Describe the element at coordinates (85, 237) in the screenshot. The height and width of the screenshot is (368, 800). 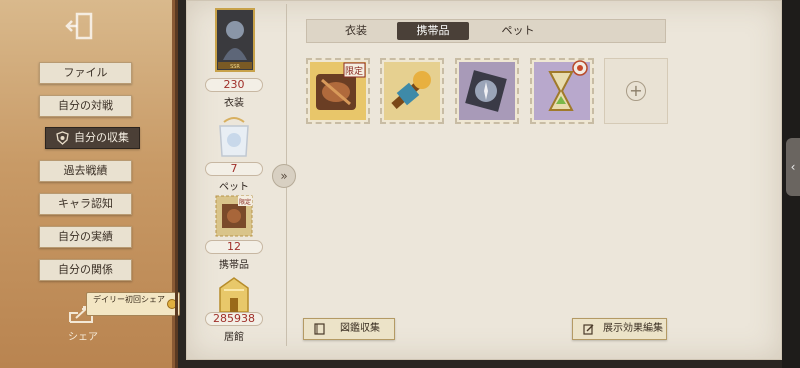
I see `sidebar-item-my-achievements: 自分の実績` at that location.